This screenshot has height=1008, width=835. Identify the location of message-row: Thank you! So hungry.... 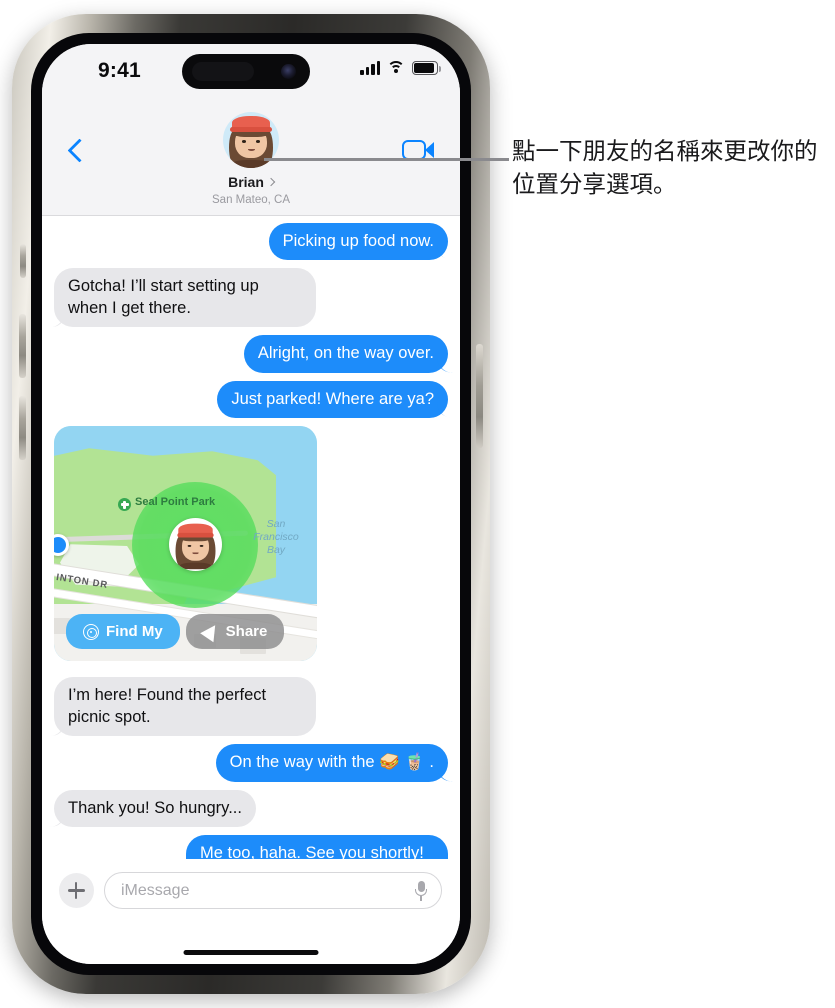
(251, 808).